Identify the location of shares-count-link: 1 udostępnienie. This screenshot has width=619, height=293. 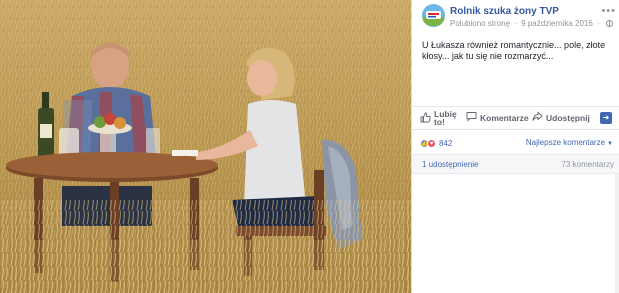
(450, 164).